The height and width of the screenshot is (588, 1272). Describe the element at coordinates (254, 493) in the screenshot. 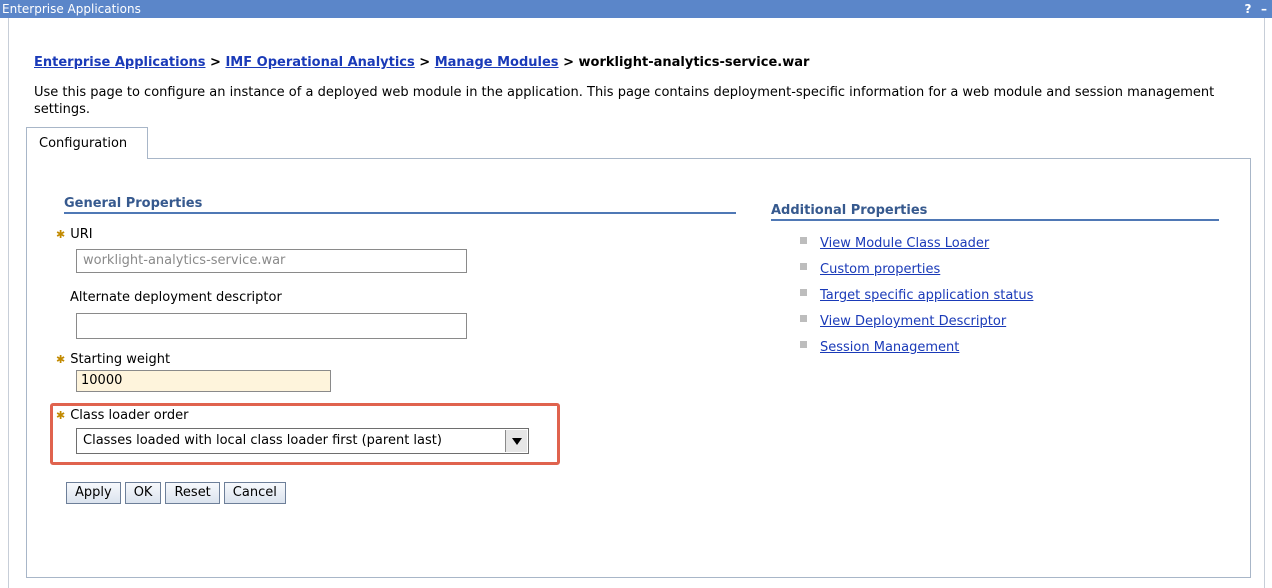

I see `cancel-button: Cancel` at that location.